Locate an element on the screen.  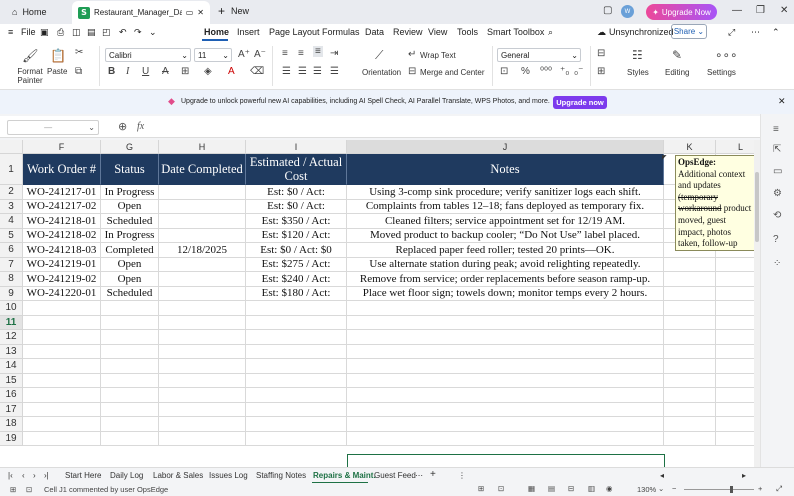
document-tab: S Restaurant_Manager_Daily_ ▭ ✕ is located at coordinates (141, 12).